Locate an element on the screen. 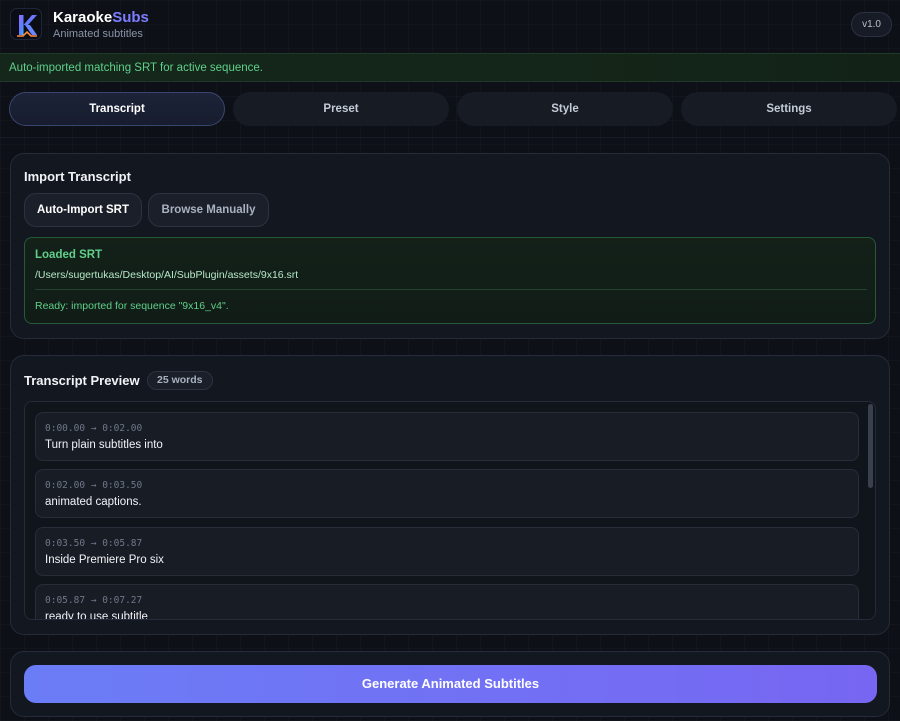 The height and width of the screenshot is (721, 900). app-title-accent: Subs is located at coordinates (130, 17).